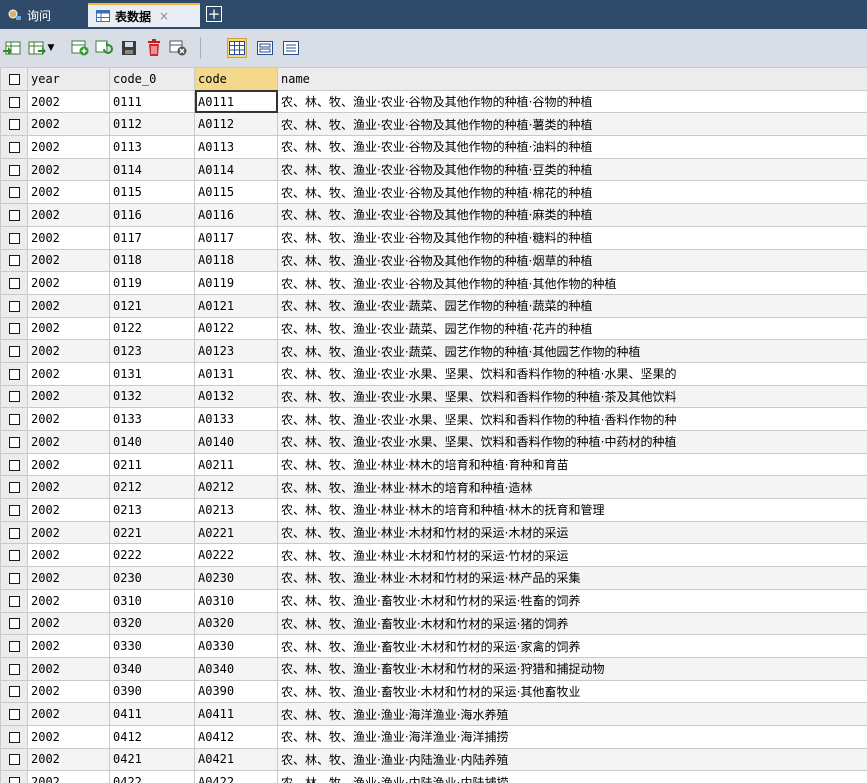 The height and width of the screenshot is (783, 867). I want to click on code-0-cell: 0211, so click(152, 464).